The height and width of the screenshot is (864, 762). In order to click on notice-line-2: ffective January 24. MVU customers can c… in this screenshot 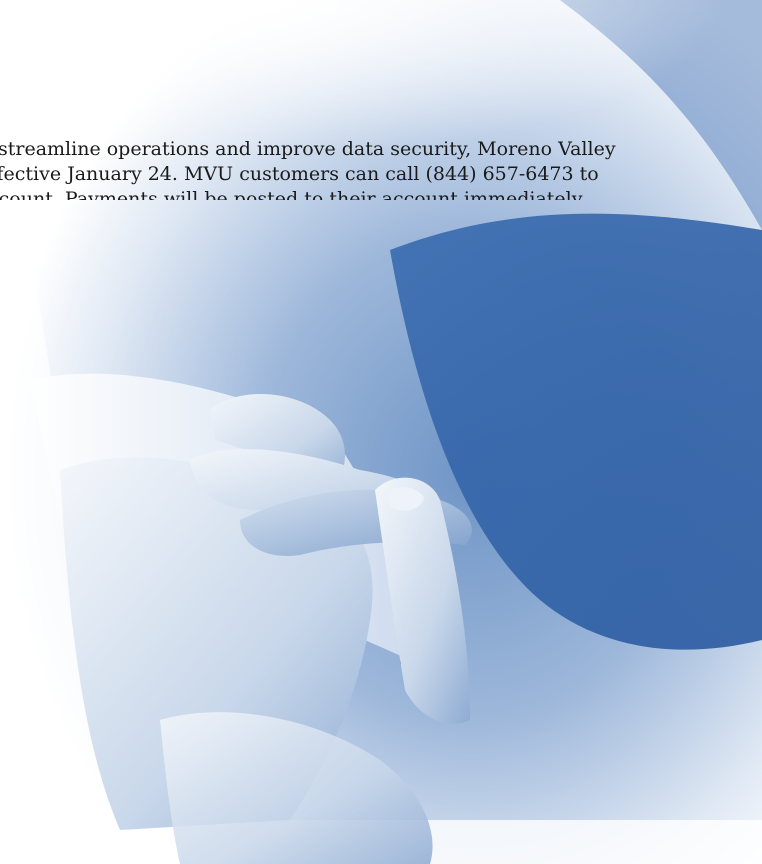, I will do `click(299, 174)`.